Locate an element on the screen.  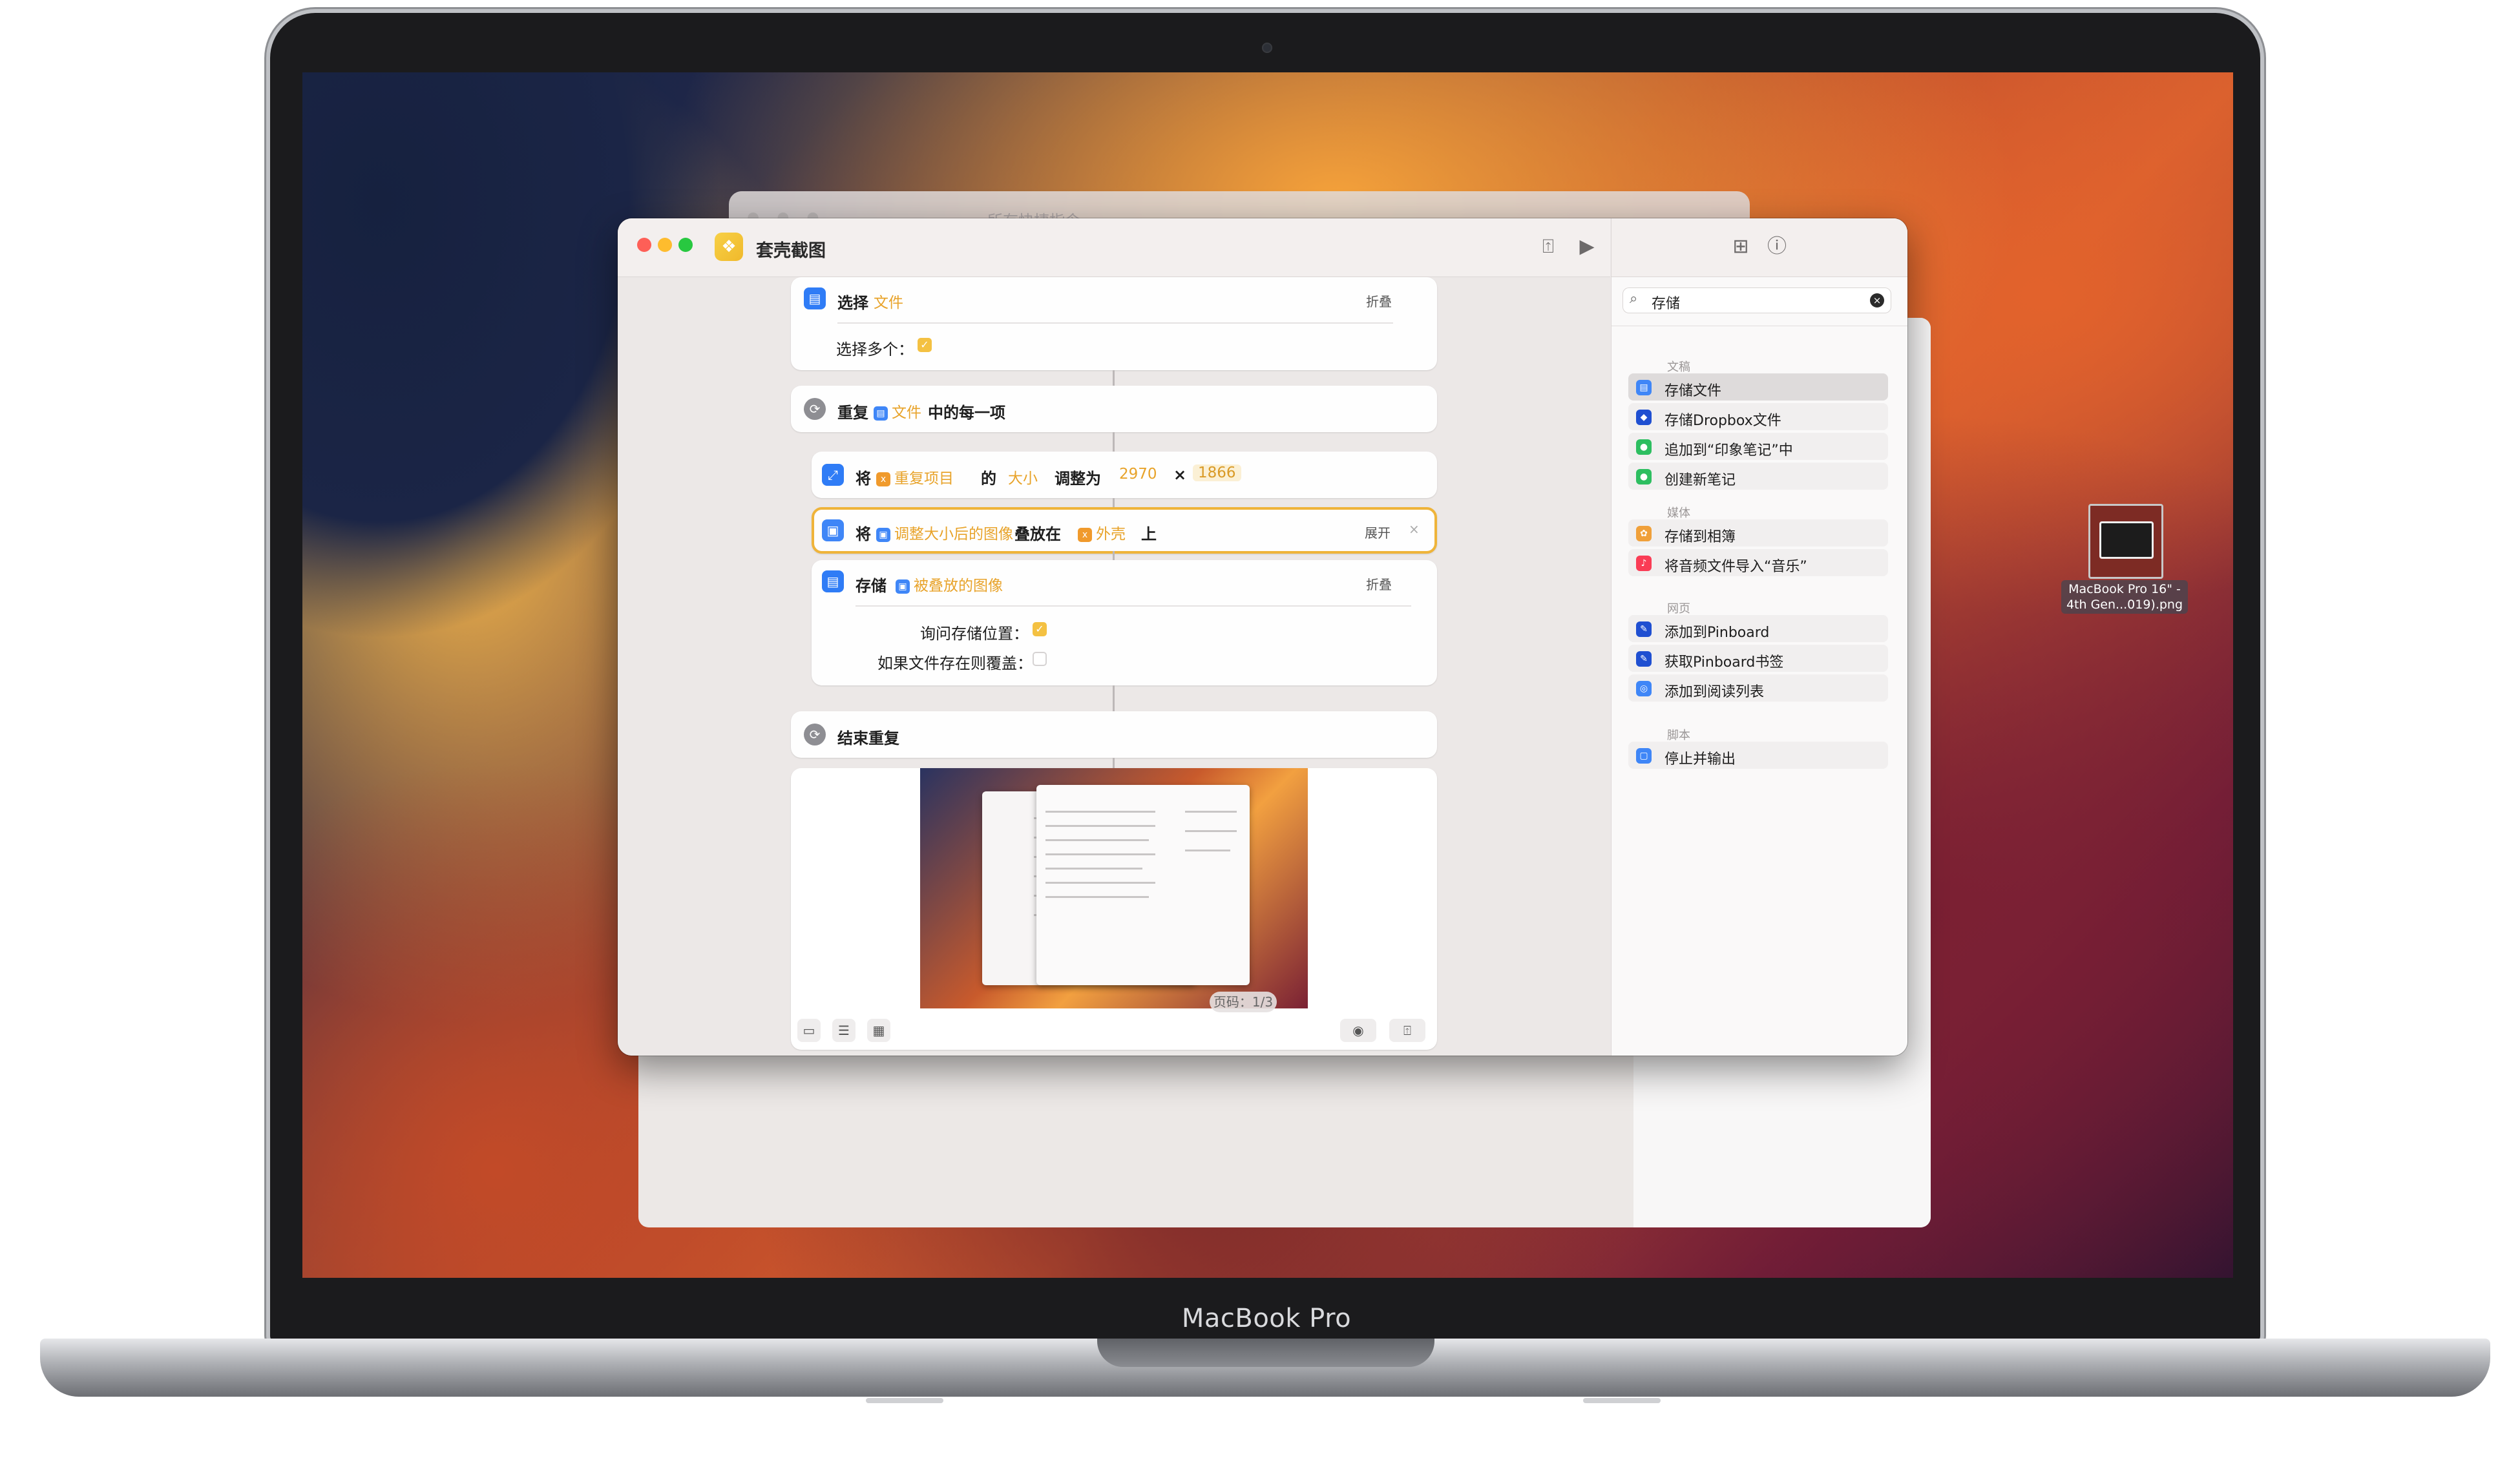
repeat-item-token: x 重复项目 is located at coordinates (915, 477).